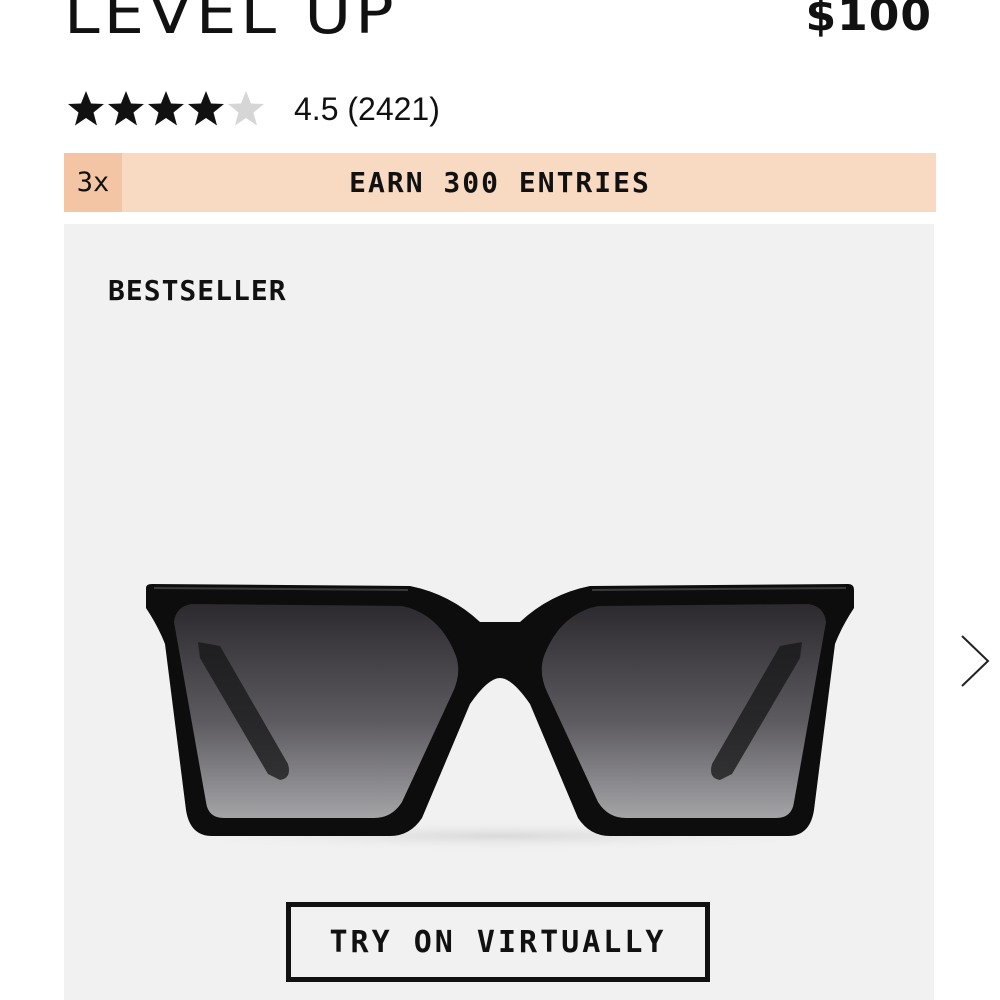 This screenshot has height=1000, width=1000. I want to click on rating-summary: 4.5 (2421), so click(367, 108).